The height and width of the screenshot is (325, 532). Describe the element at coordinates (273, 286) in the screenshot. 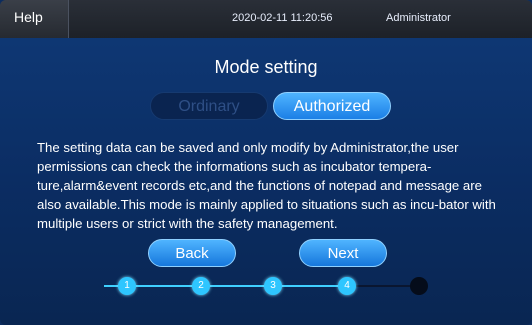

I see `step-3-indicator: 3` at that location.